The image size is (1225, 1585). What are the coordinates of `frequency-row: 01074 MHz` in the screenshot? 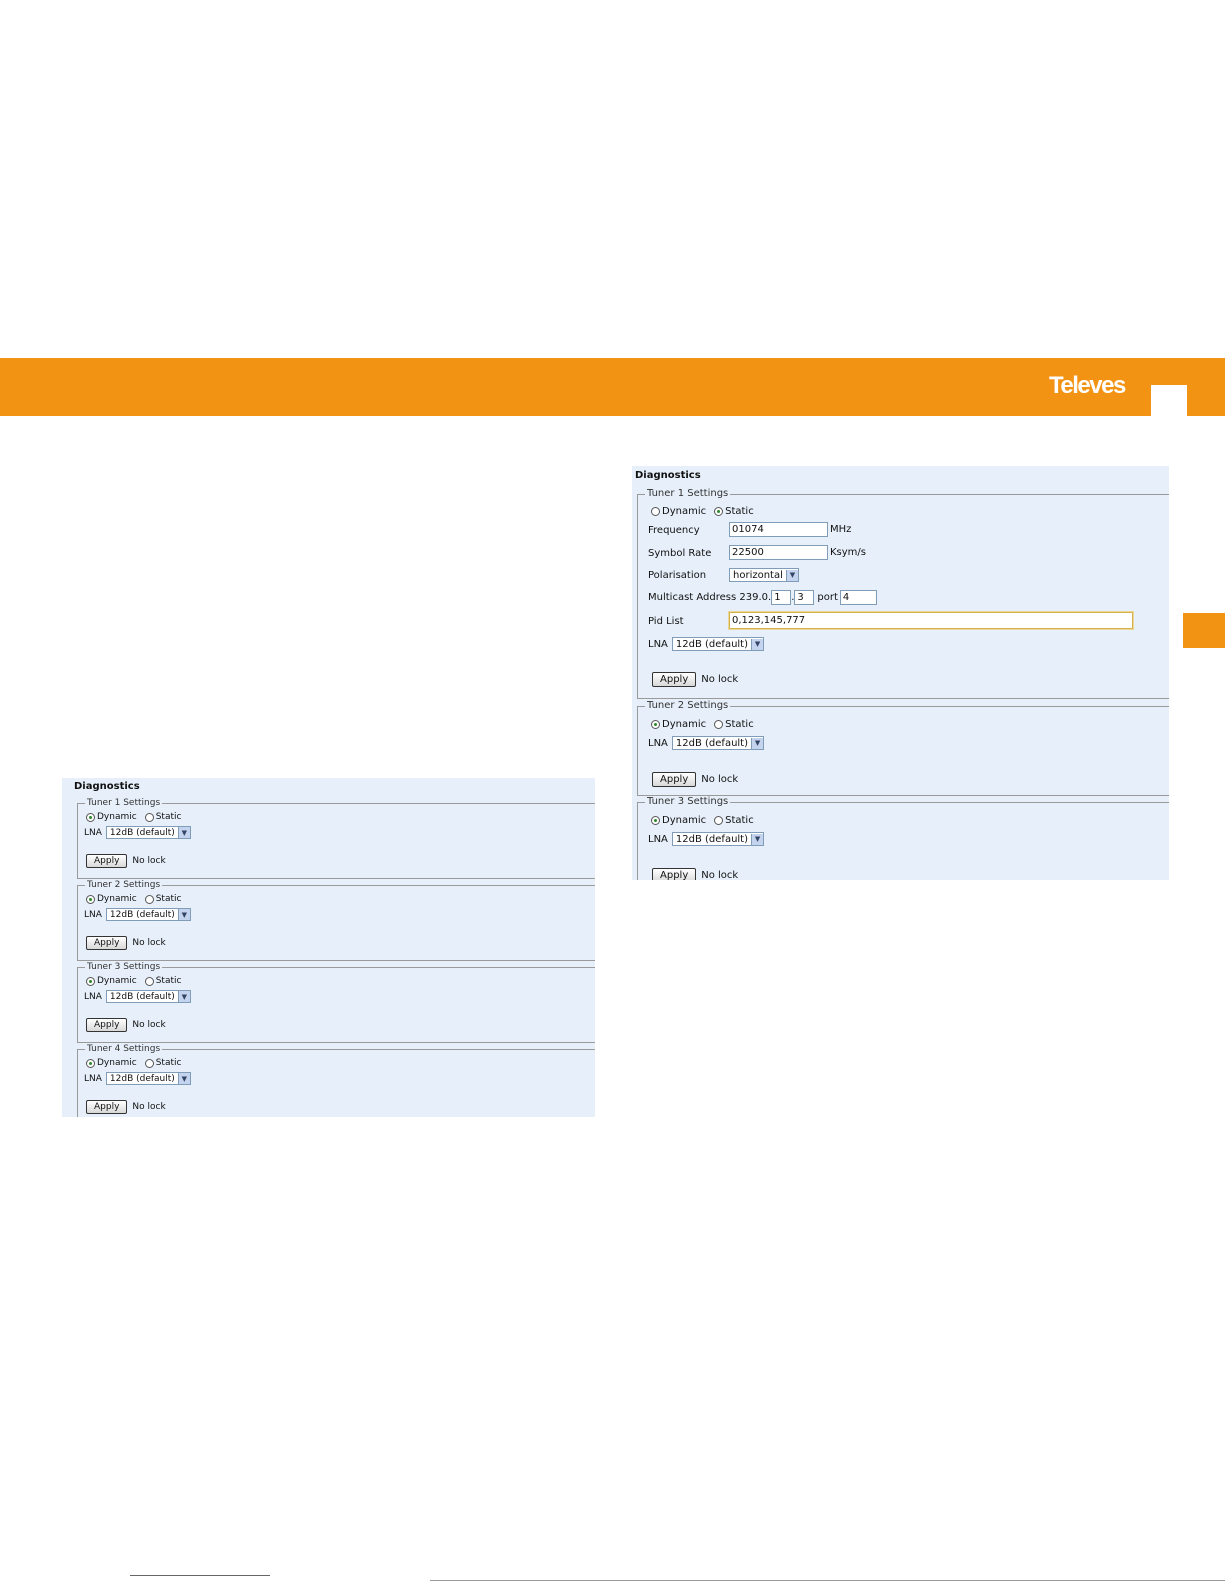 It's located at (790, 529).